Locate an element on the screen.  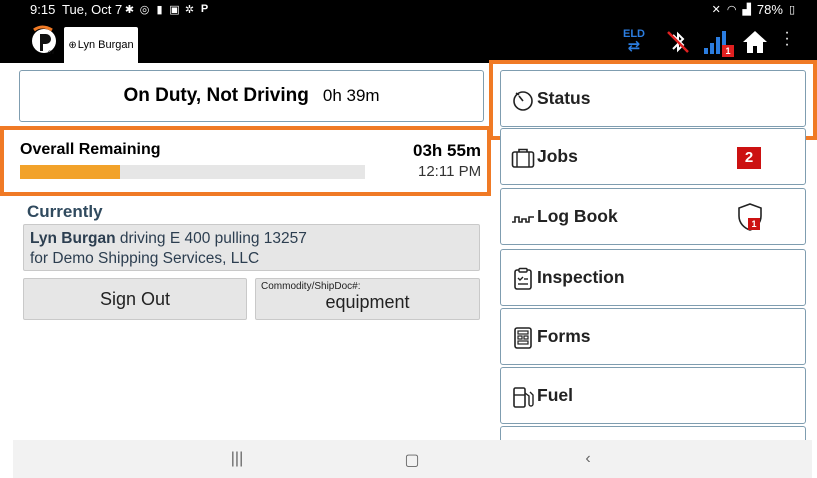
commodity-label: Commodity/ShipDoc#: is located at coordinates (311, 286).